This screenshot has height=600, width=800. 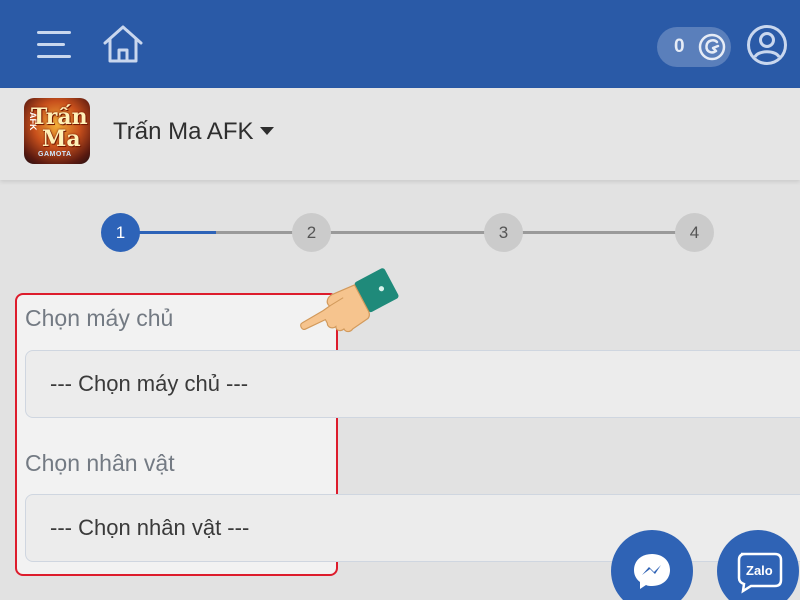 I want to click on logo-brand: GAMOTA, so click(x=55, y=154).